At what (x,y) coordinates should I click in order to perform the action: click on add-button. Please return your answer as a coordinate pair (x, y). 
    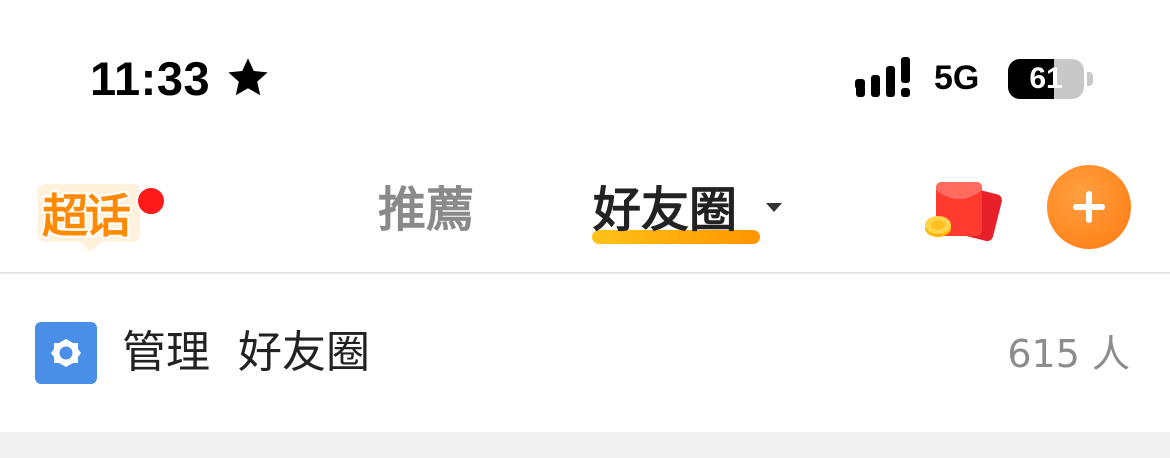
    Looking at the image, I should click on (1089, 207).